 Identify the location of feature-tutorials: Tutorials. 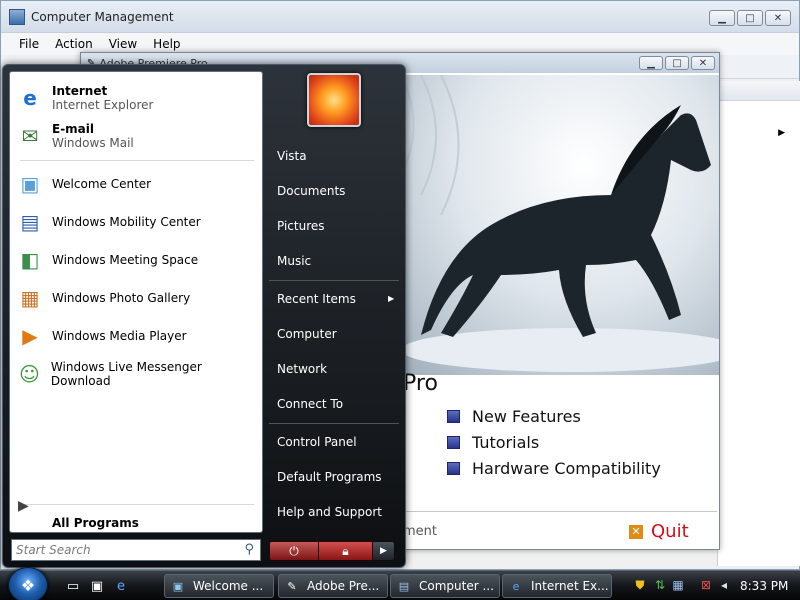
(493, 442).